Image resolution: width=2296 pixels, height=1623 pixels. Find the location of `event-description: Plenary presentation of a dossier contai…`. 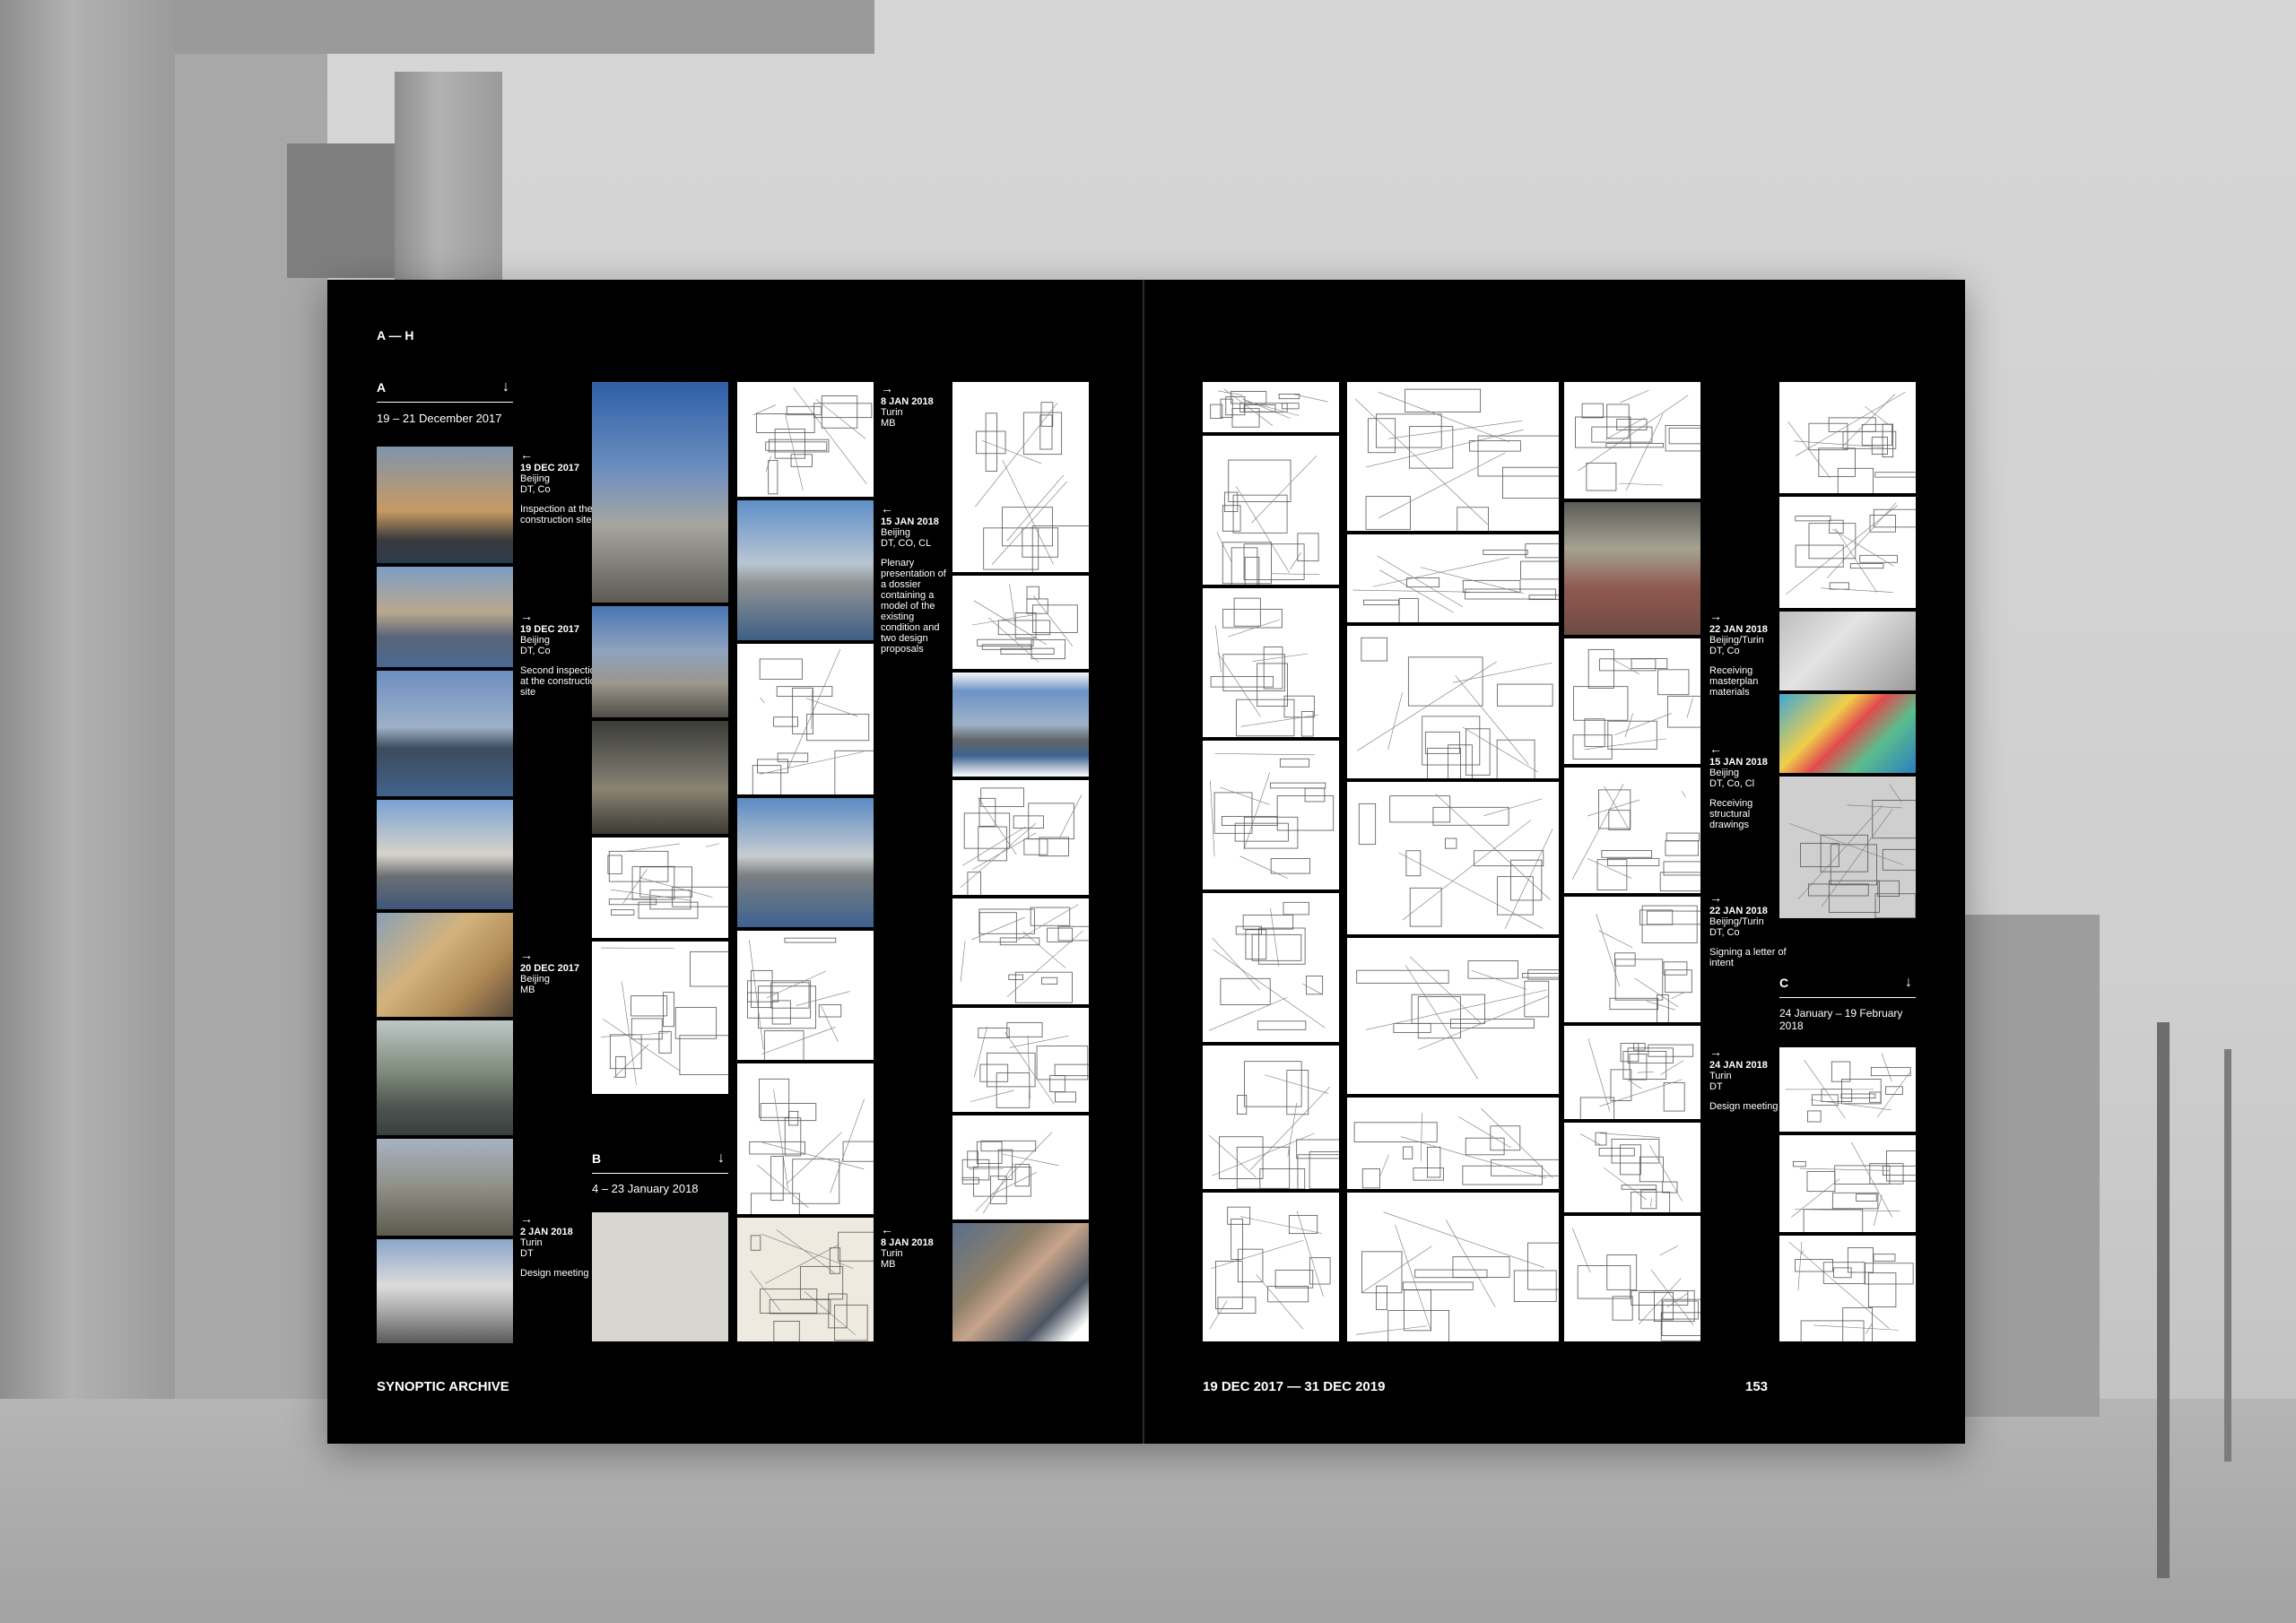

event-description: Plenary presentation of a dossier contai… is located at coordinates (913, 606).